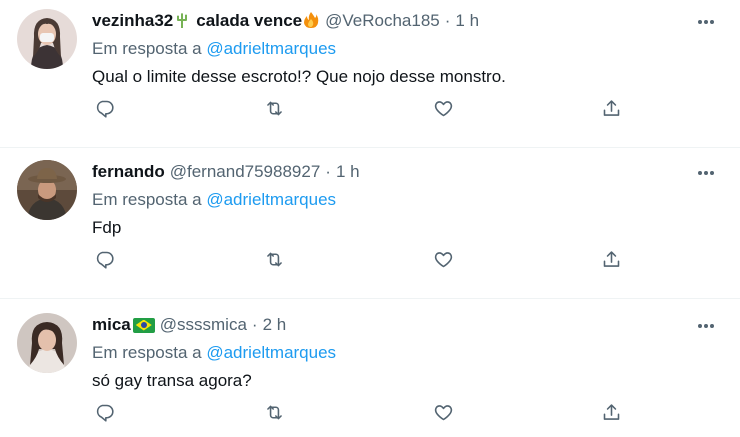 The width and height of the screenshot is (740, 437). What do you see at coordinates (107, 227) in the screenshot?
I see `tweet-text: Fdp` at bounding box center [107, 227].